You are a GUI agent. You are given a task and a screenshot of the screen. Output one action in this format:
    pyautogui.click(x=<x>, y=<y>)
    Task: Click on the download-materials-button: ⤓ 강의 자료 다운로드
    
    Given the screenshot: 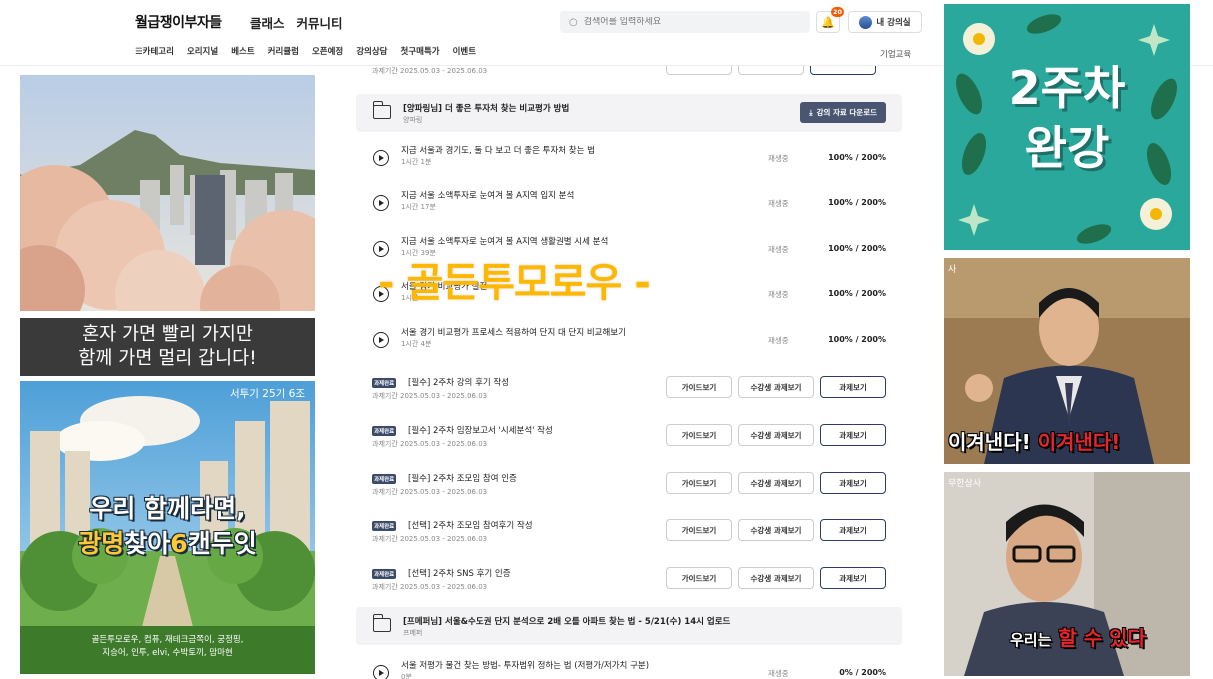 What is the action you would take?
    pyautogui.click(x=843, y=112)
    